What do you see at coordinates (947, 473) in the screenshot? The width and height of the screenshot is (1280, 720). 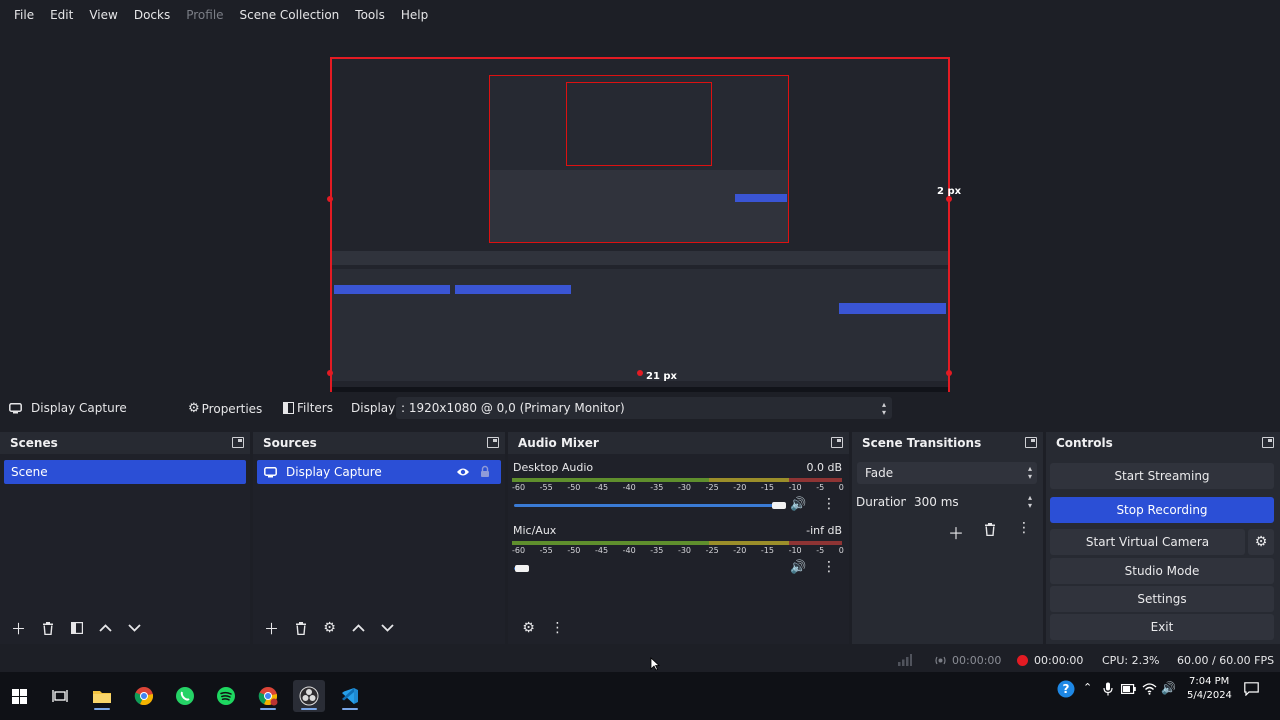 I see `transition-select: Fade ▴ ▾` at bounding box center [947, 473].